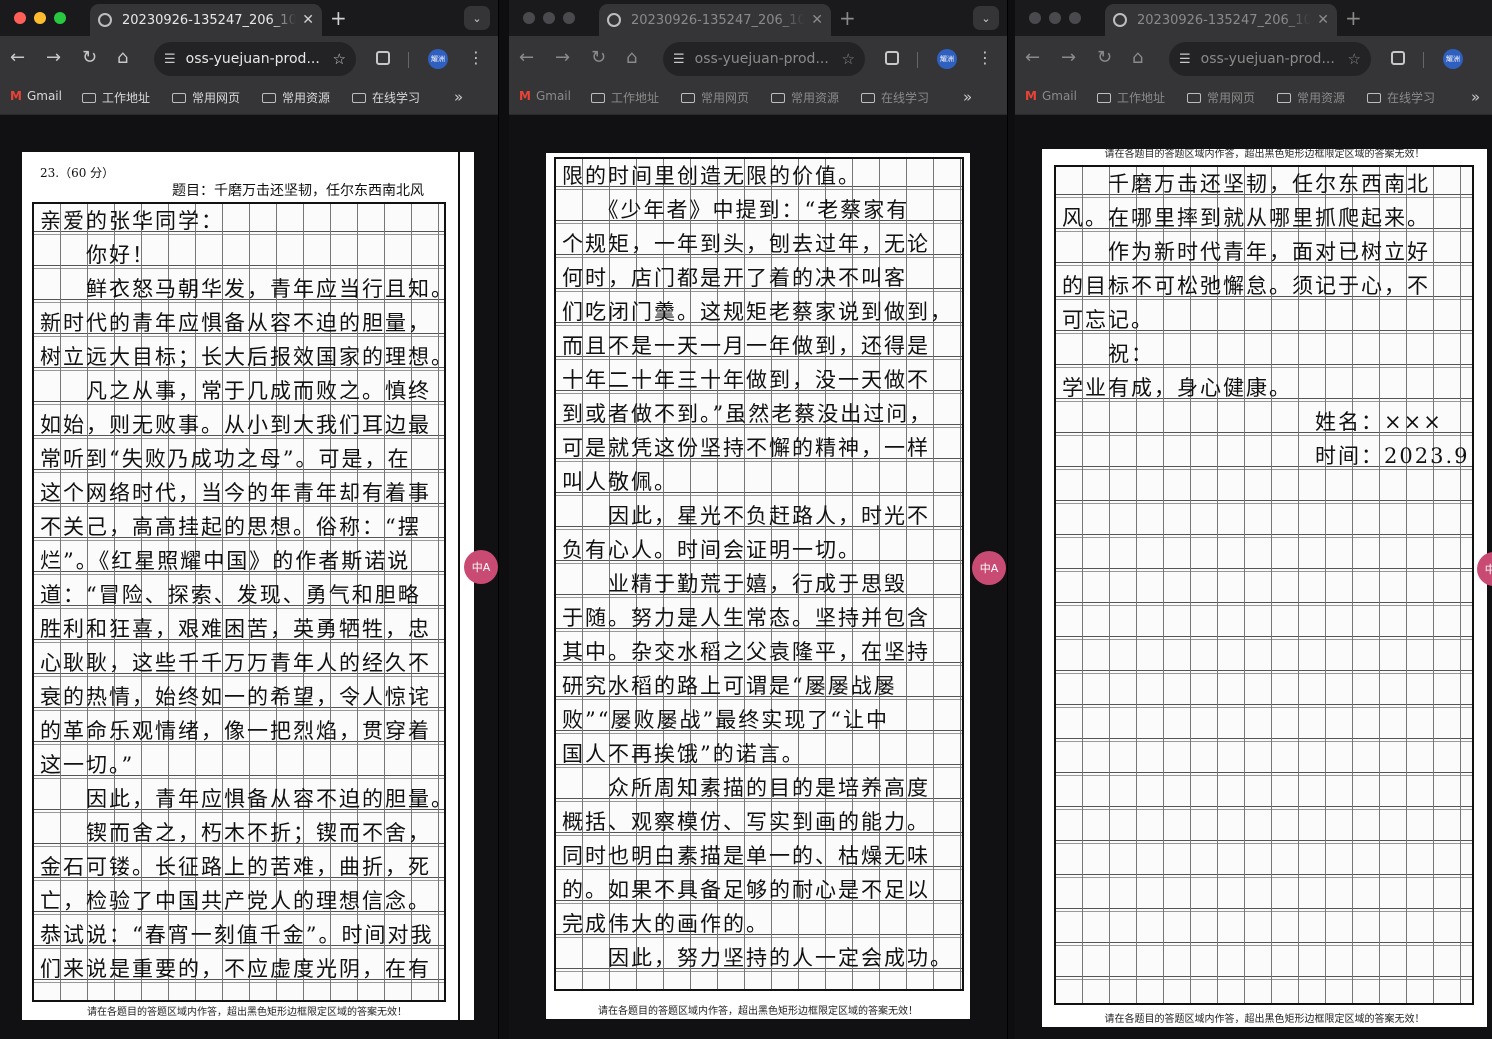 Image resolution: width=1492 pixels, height=1039 pixels. I want to click on bookmark-label: 常用资源, so click(815, 98).